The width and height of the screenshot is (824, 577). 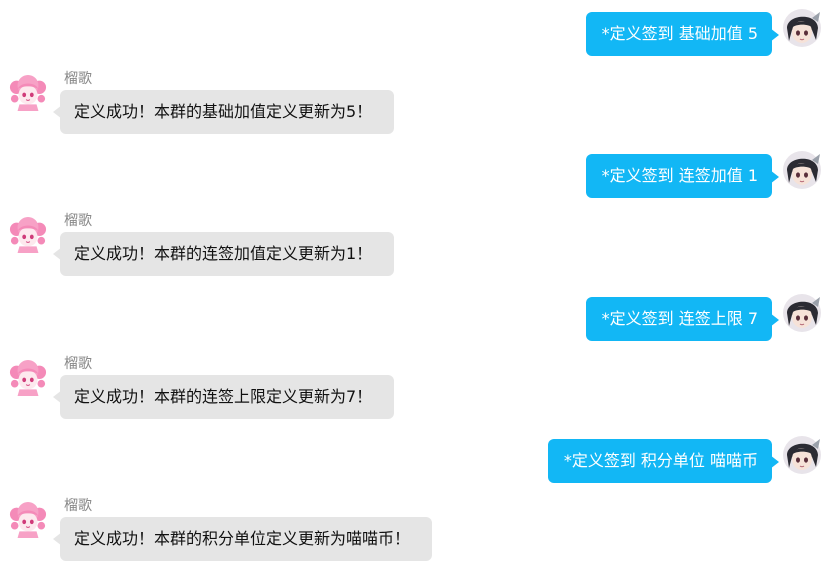 I want to click on outgoing-message: *定义签到 连签上限 7, so click(x=412, y=315).